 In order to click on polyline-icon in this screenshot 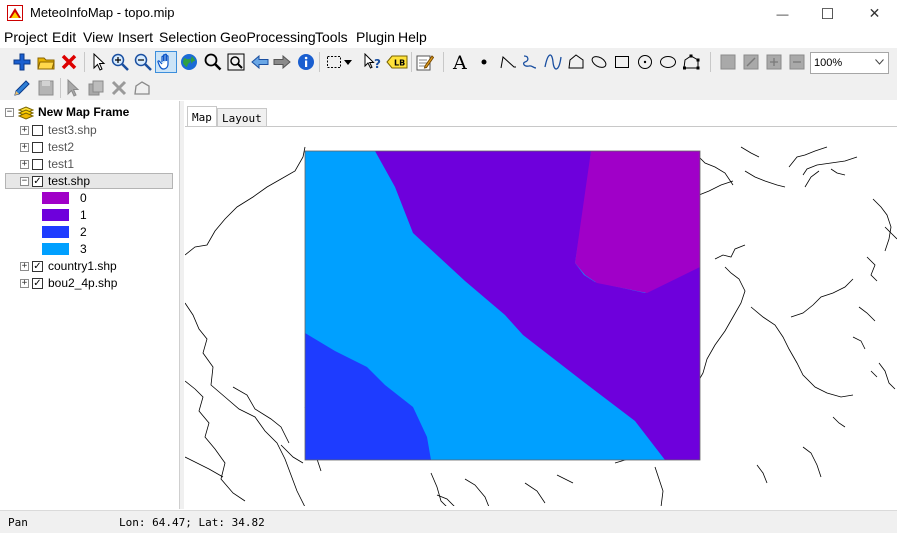, I will do `click(508, 62)`.